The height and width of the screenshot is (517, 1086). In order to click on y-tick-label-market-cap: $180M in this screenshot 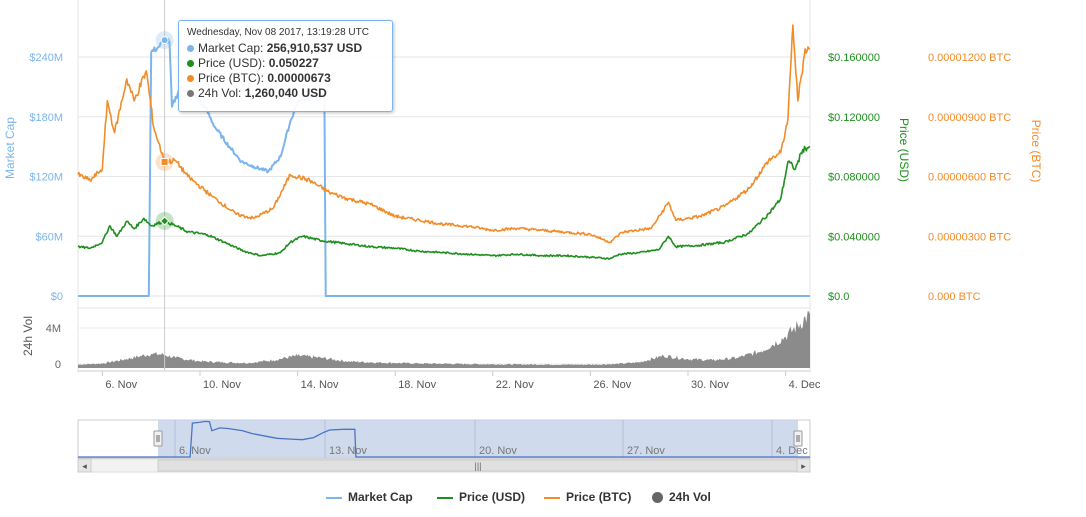, I will do `click(46, 118)`.